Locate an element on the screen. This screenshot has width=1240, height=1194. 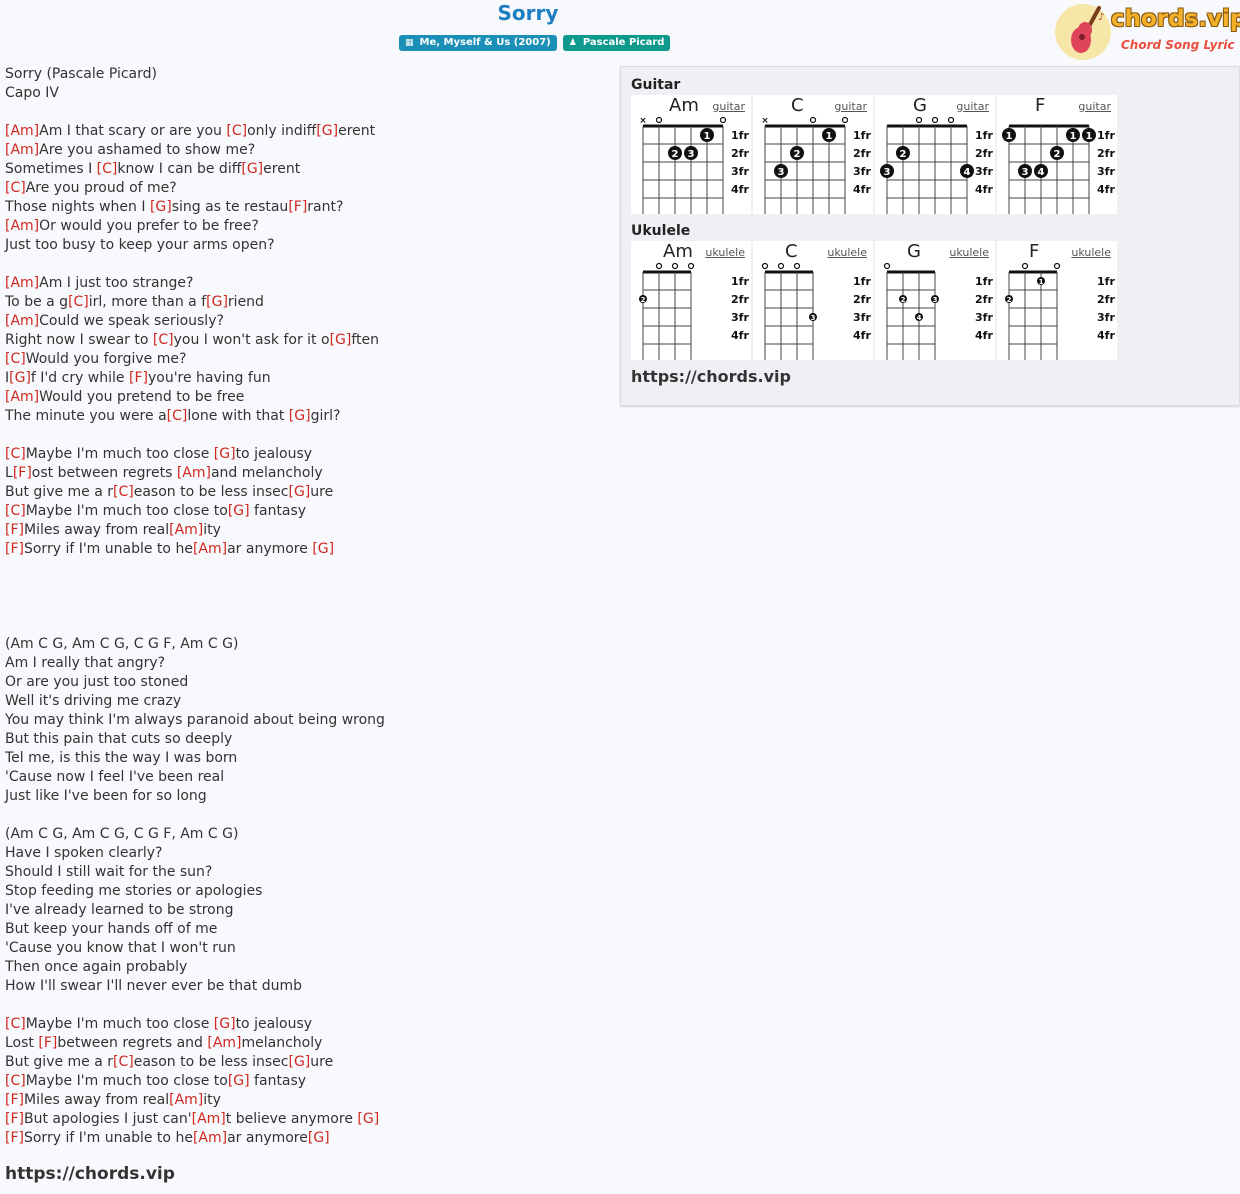
ukulele-chord-am: 2 1fr 2fr 3fr 4fr Am ukulele is located at coordinates (691, 300).